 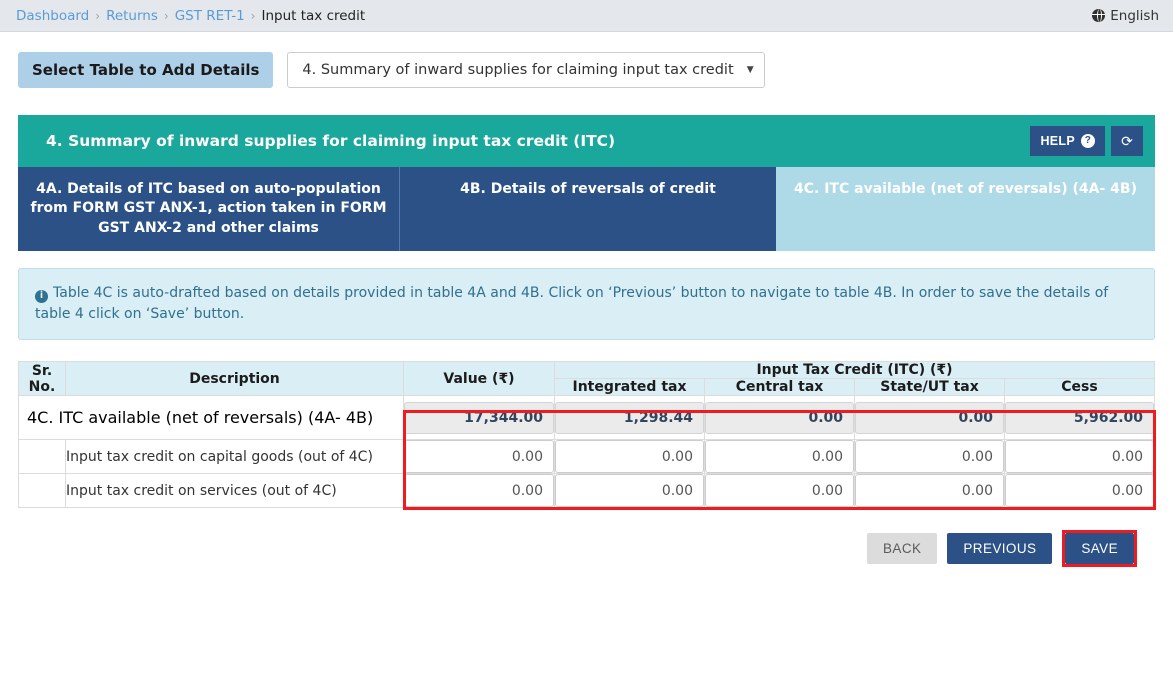 What do you see at coordinates (902, 549) in the screenshot?
I see `back-button: BACK` at bounding box center [902, 549].